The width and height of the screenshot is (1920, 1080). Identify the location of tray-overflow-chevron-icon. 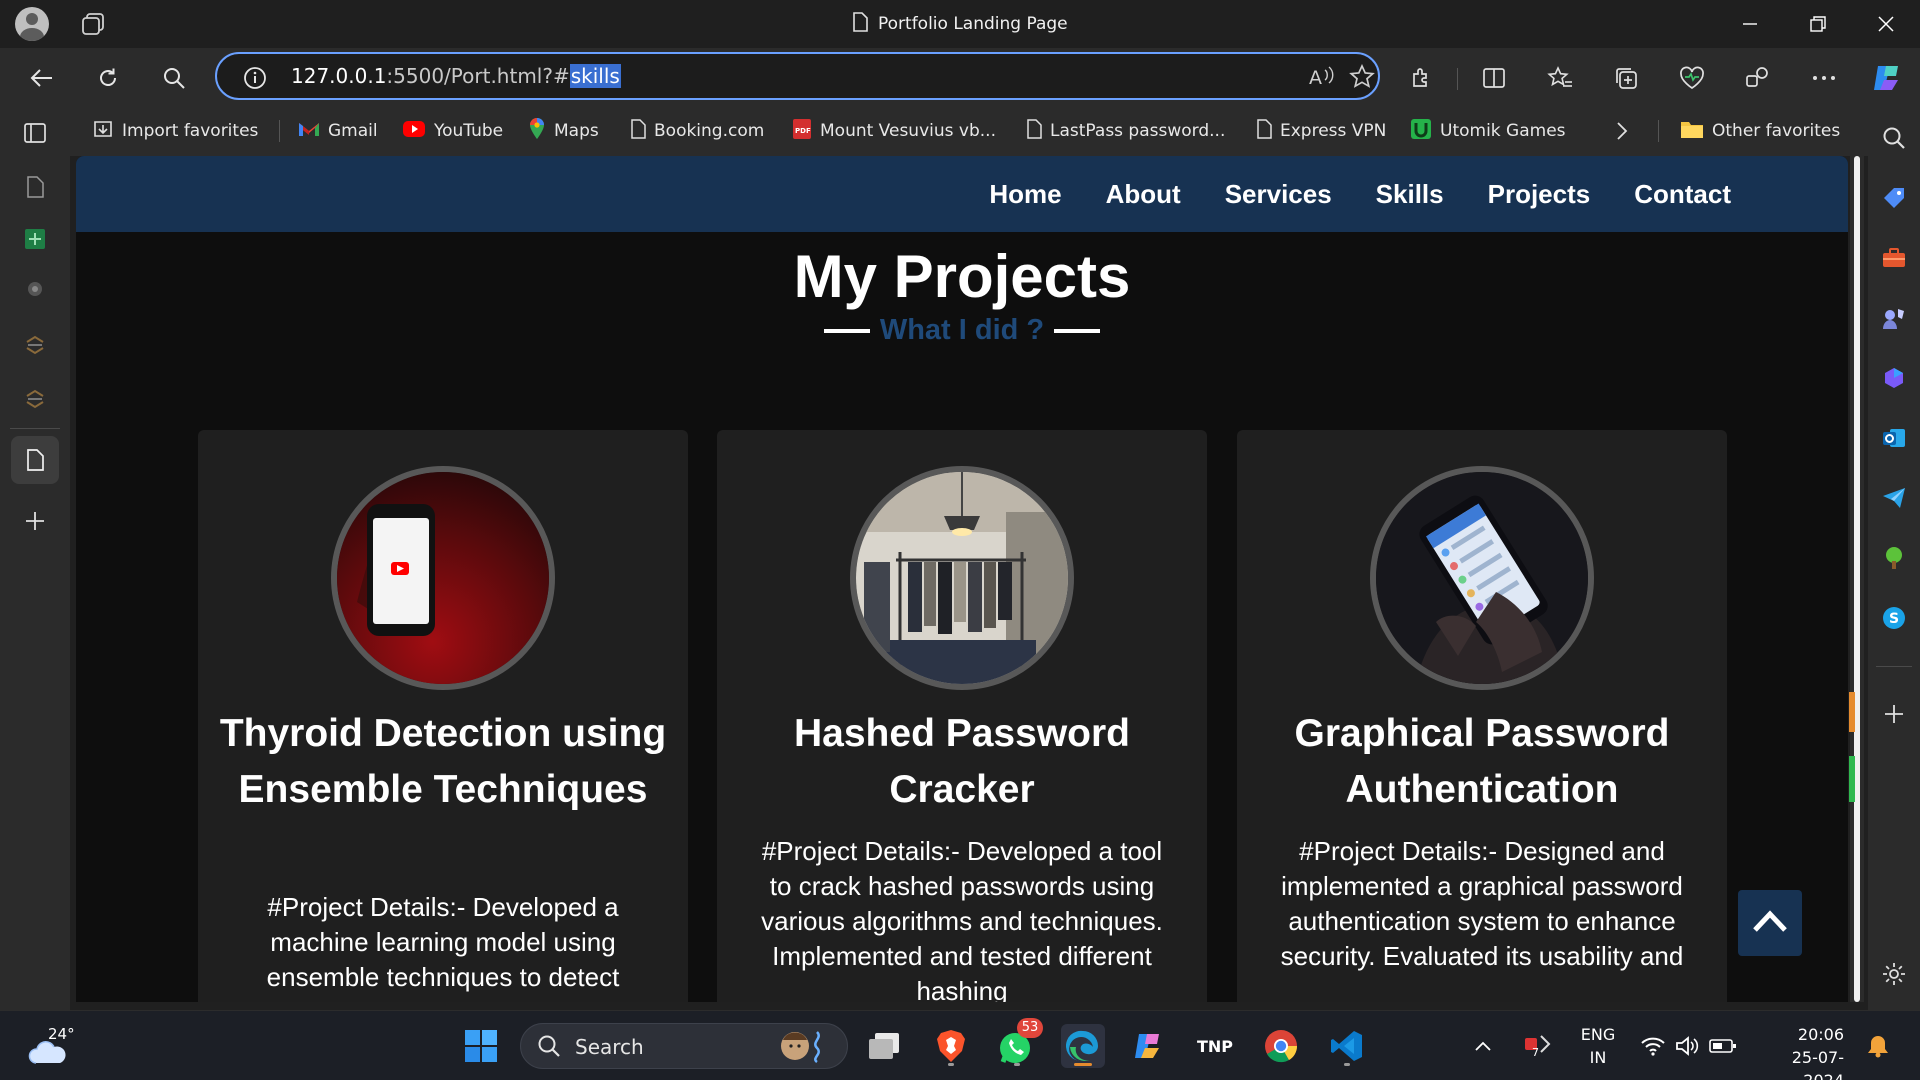
(1483, 1046).